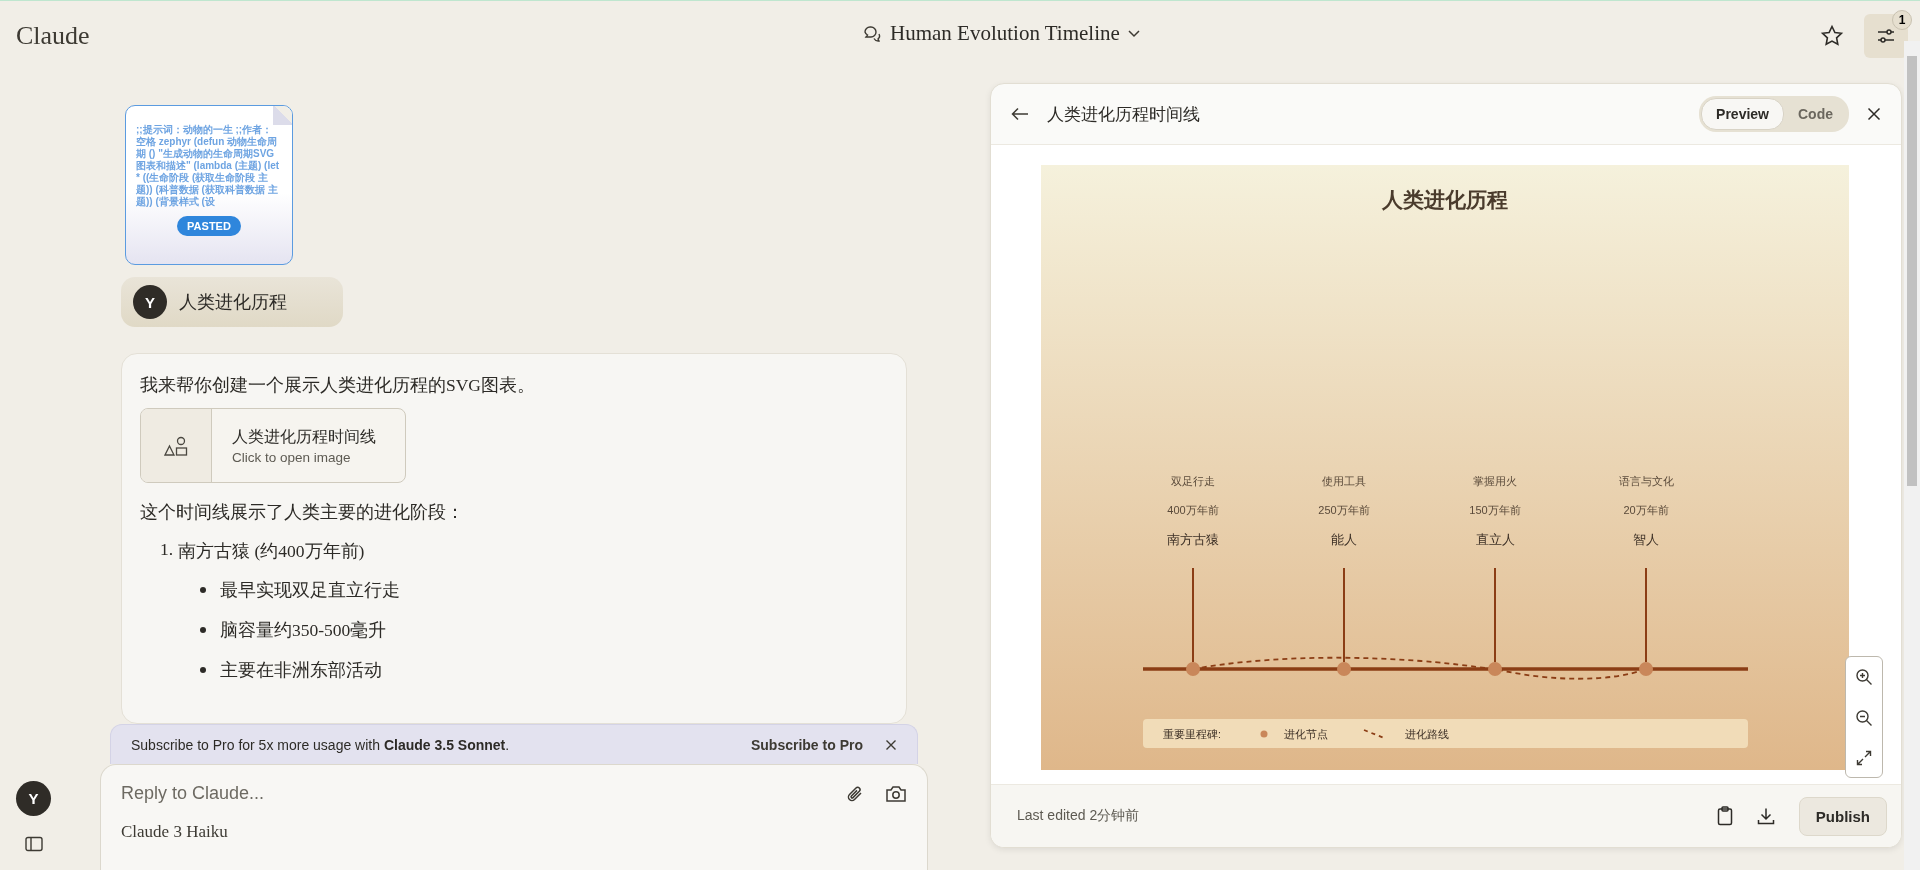  I want to click on app-logo: Claude, so click(53, 36).